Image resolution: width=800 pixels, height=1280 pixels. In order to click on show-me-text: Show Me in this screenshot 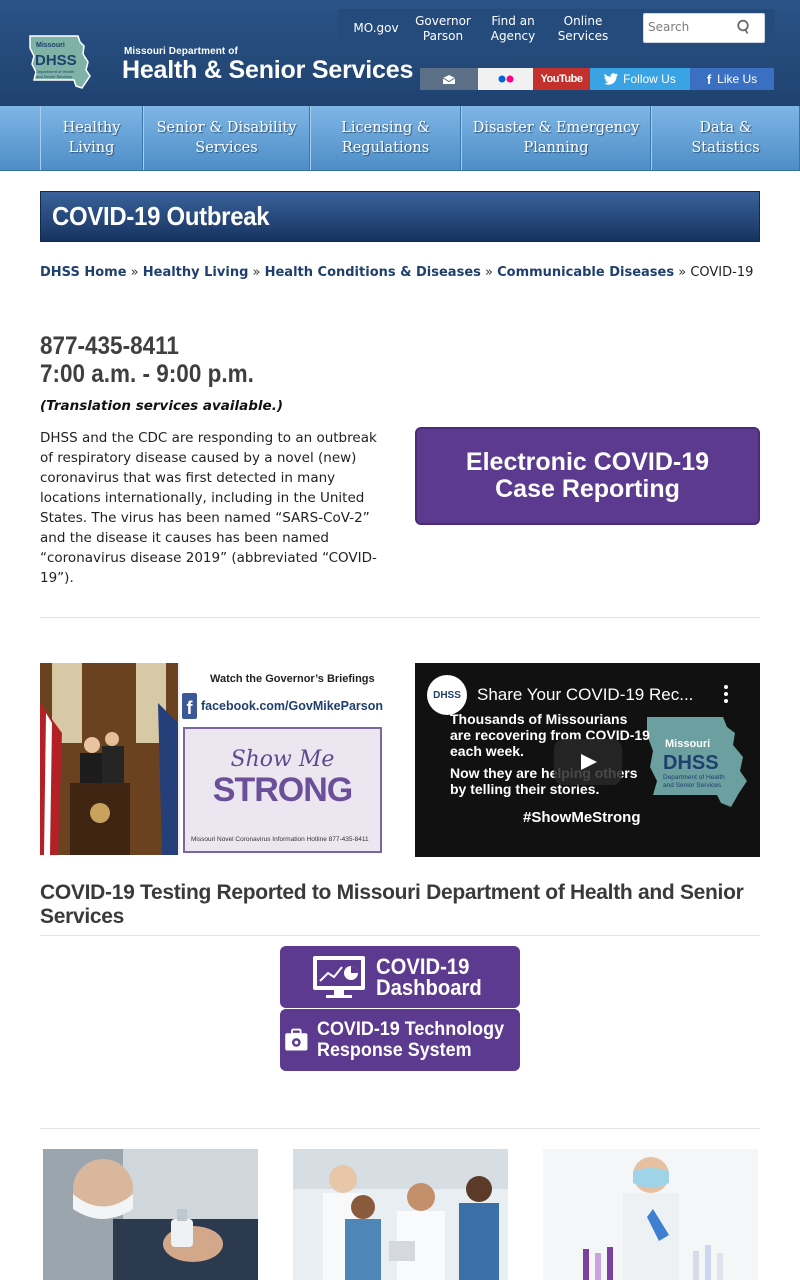, I will do `click(282, 759)`.